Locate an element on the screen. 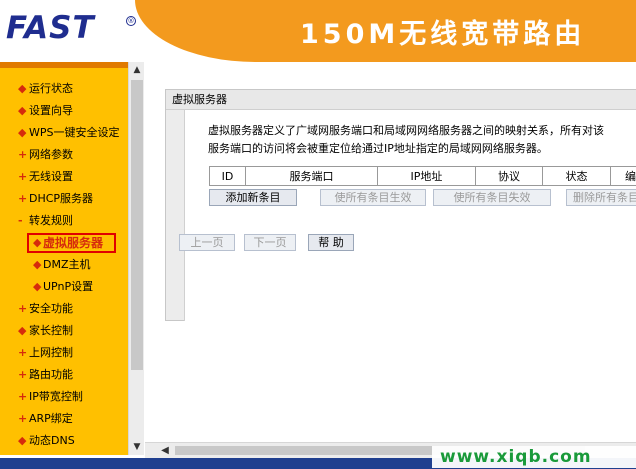 Image resolution: width=636 pixels, height=469 pixels. sidebar-item-virtual-server: ◆ 虚拟服务器 is located at coordinates (64, 243).